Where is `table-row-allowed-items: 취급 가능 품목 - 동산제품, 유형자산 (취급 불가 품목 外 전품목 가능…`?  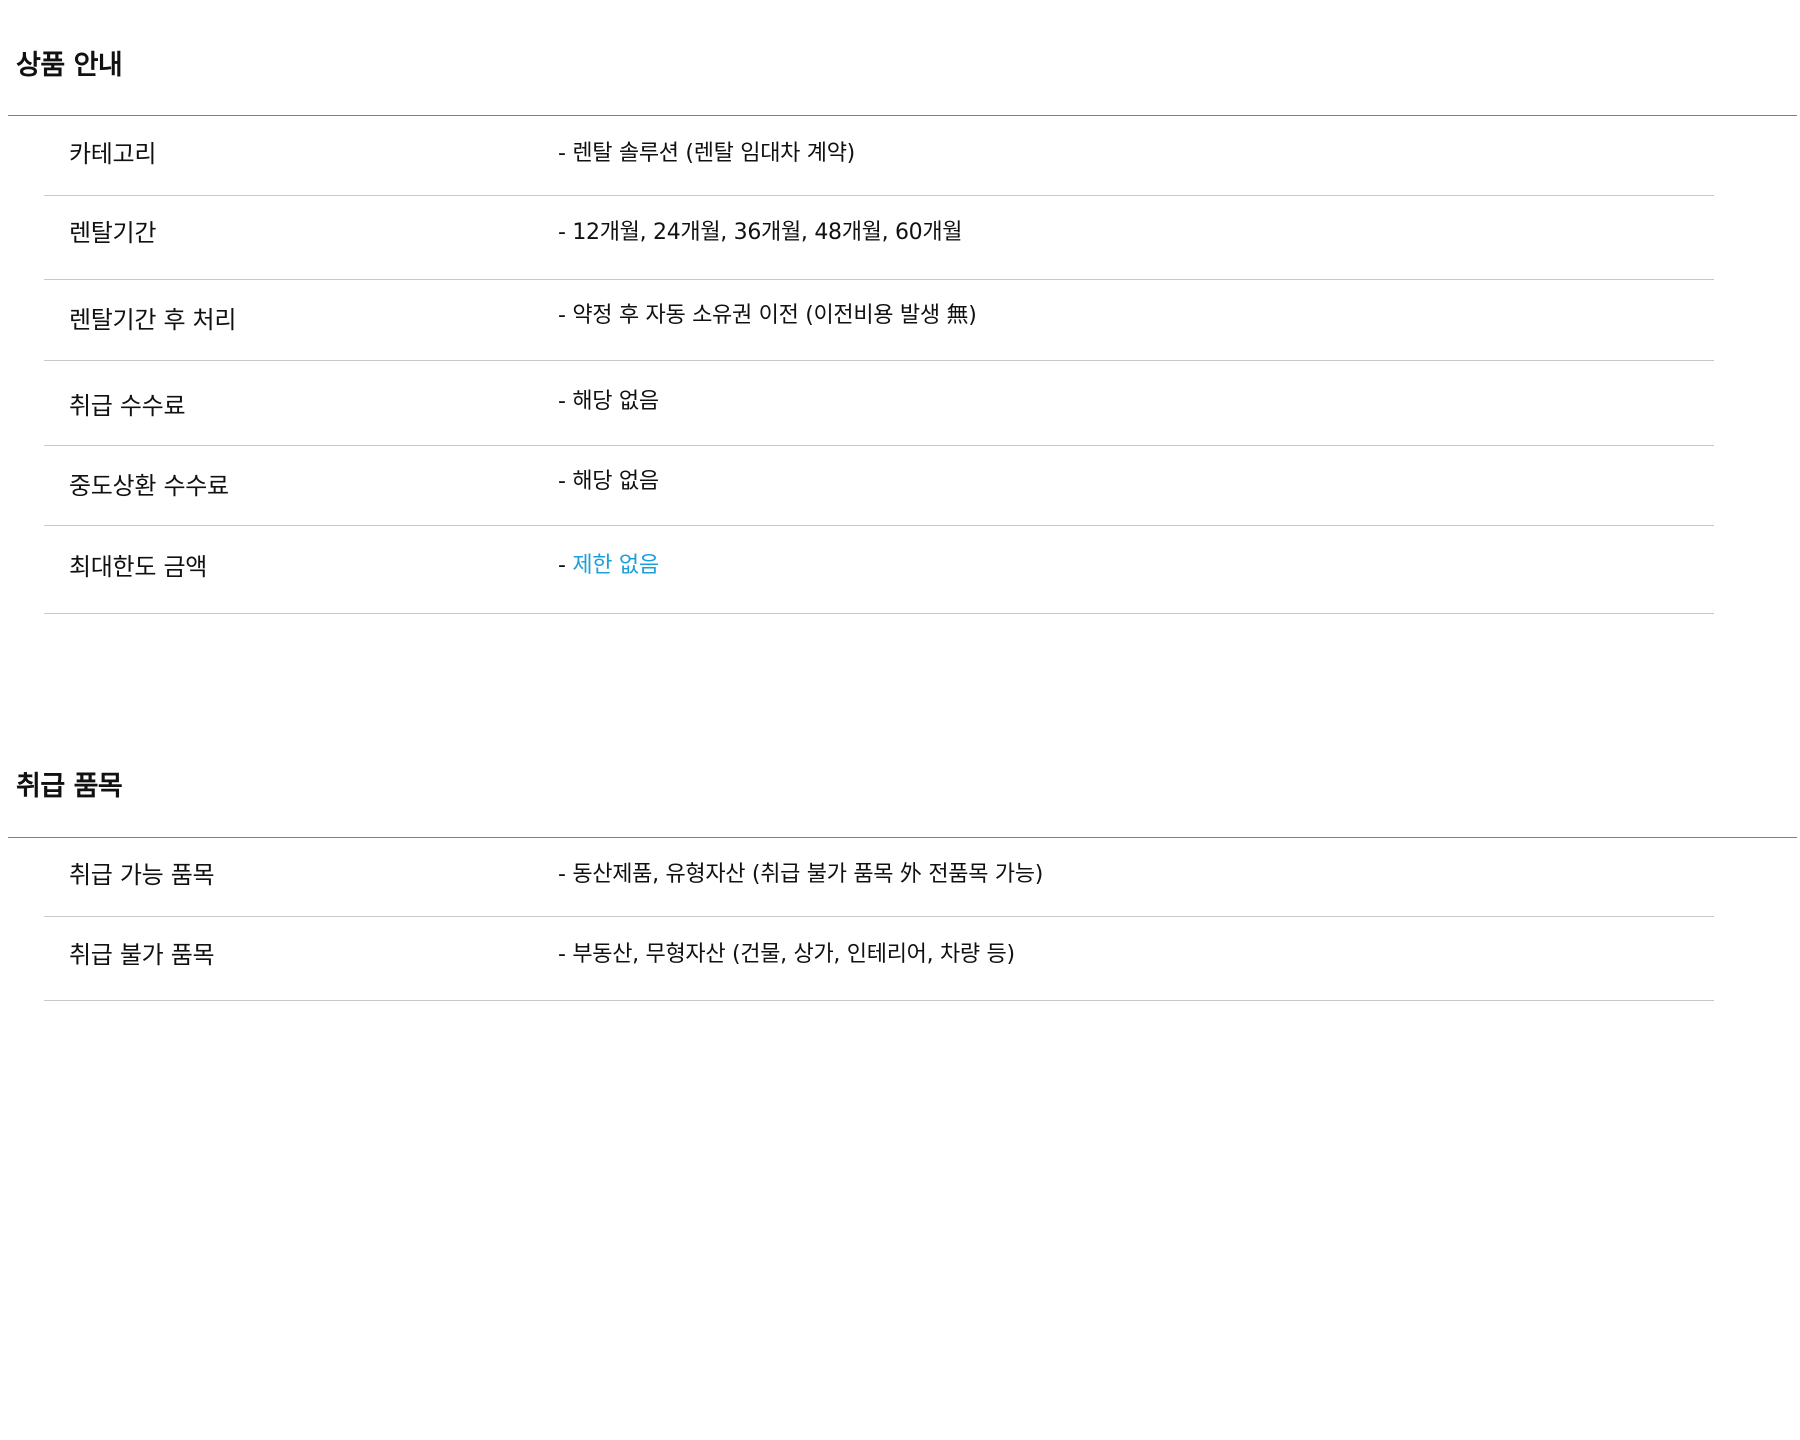 table-row-allowed-items: 취급 가능 품목 - 동산제품, 유형자산 (취급 불가 품목 外 전품목 가능… is located at coordinates (879, 878).